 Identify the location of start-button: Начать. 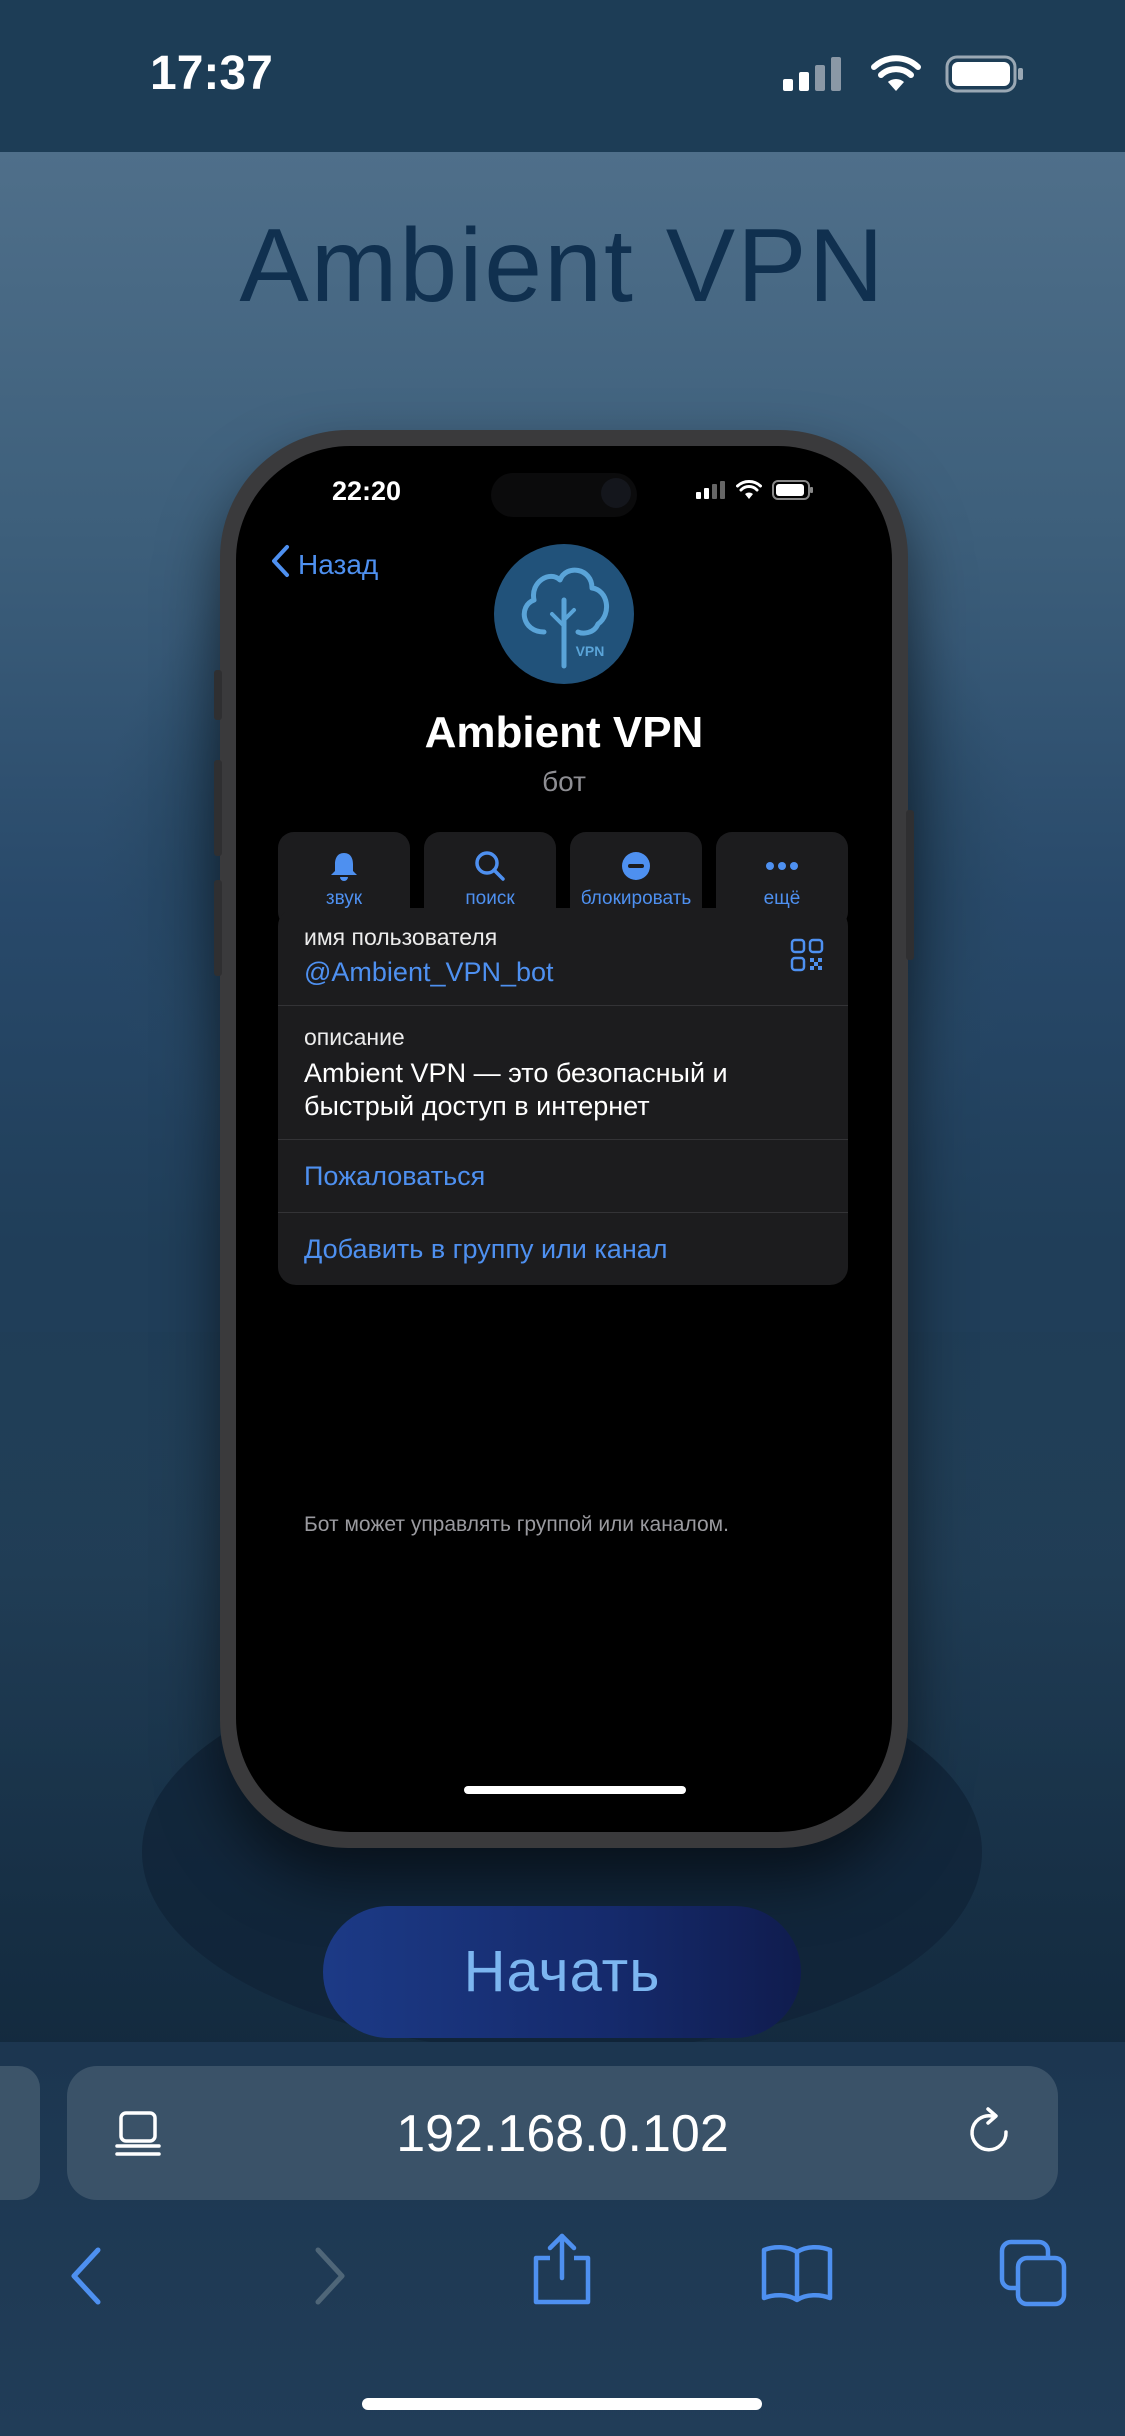
(562, 1972).